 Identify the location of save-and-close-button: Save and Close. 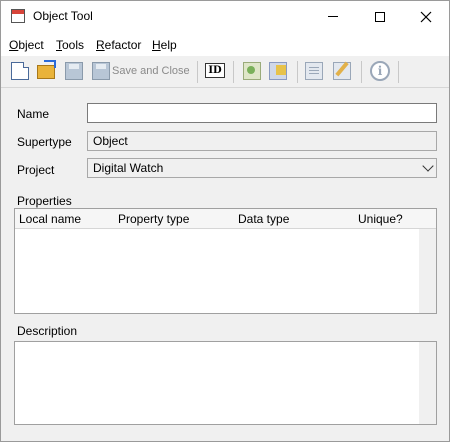
(151, 71).